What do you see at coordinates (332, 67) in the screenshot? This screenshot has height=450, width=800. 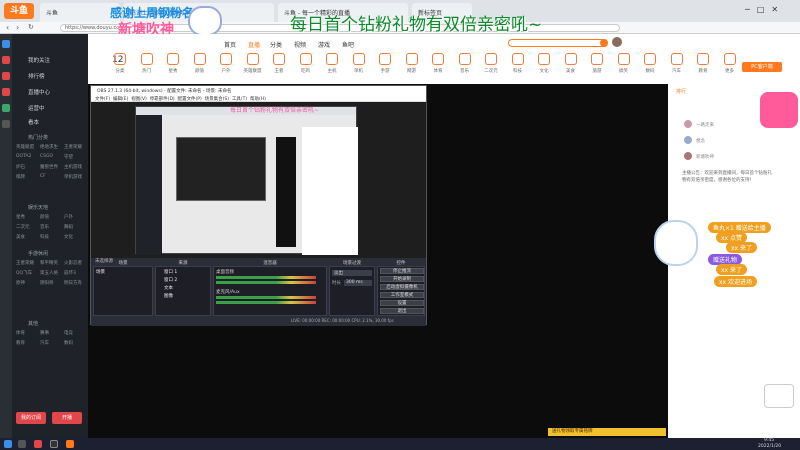 I see `category-item: 主机` at bounding box center [332, 67].